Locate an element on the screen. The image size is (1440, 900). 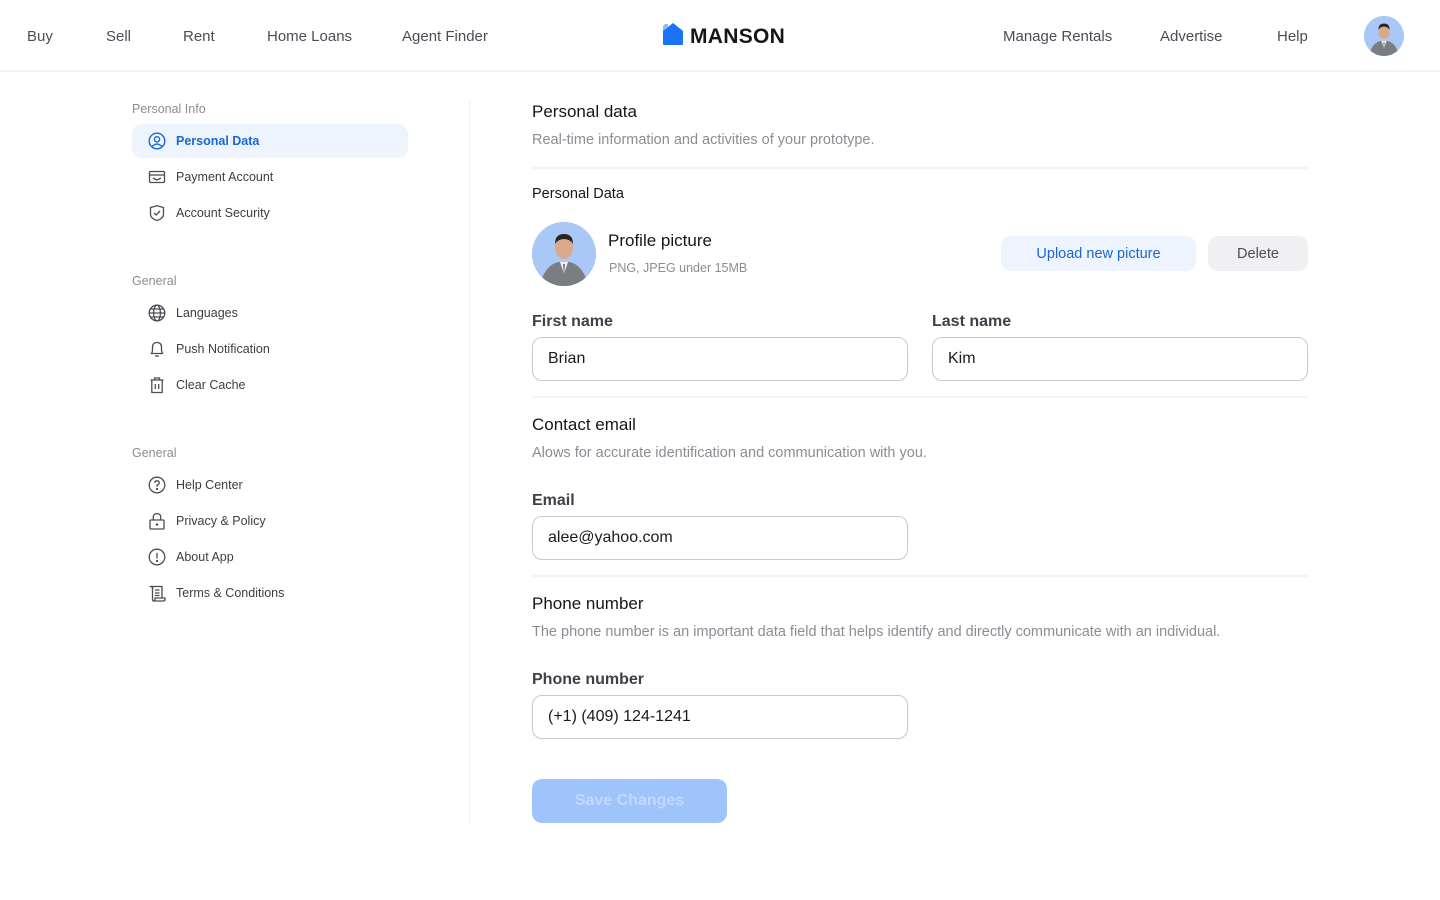
sidebar-item-label: Privacy & Policy is located at coordinates (221, 521).